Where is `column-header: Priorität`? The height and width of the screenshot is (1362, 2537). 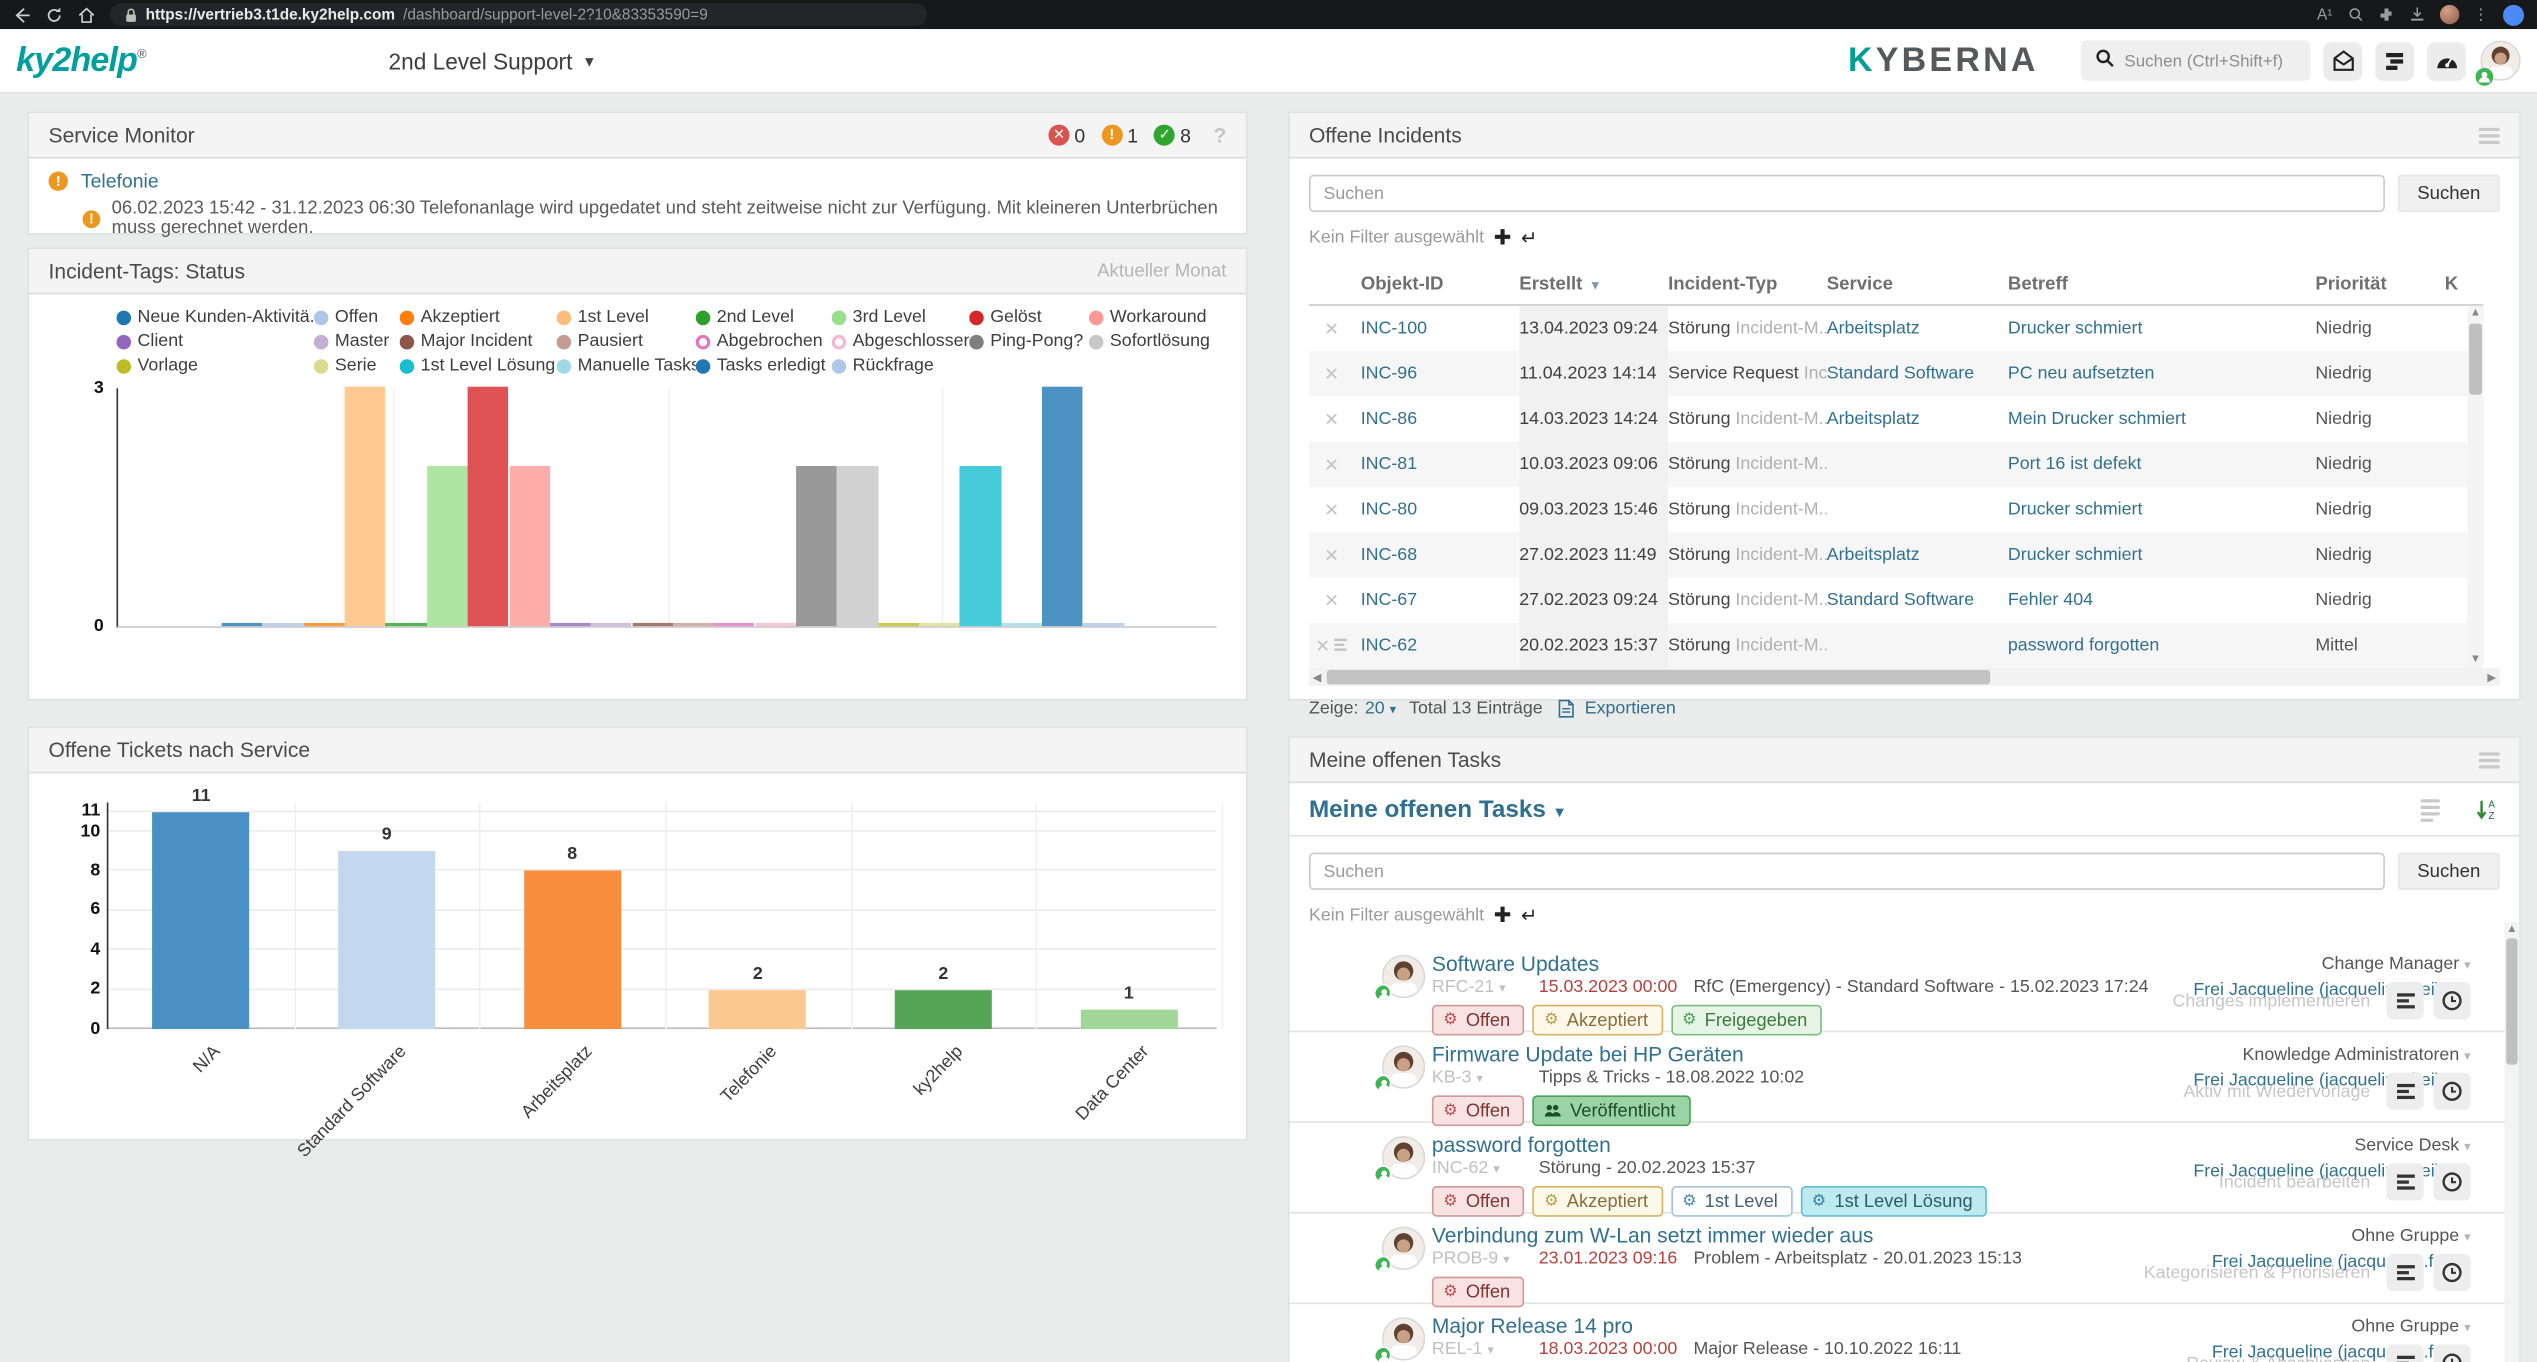
column-header: Priorität is located at coordinates (2379, 283).